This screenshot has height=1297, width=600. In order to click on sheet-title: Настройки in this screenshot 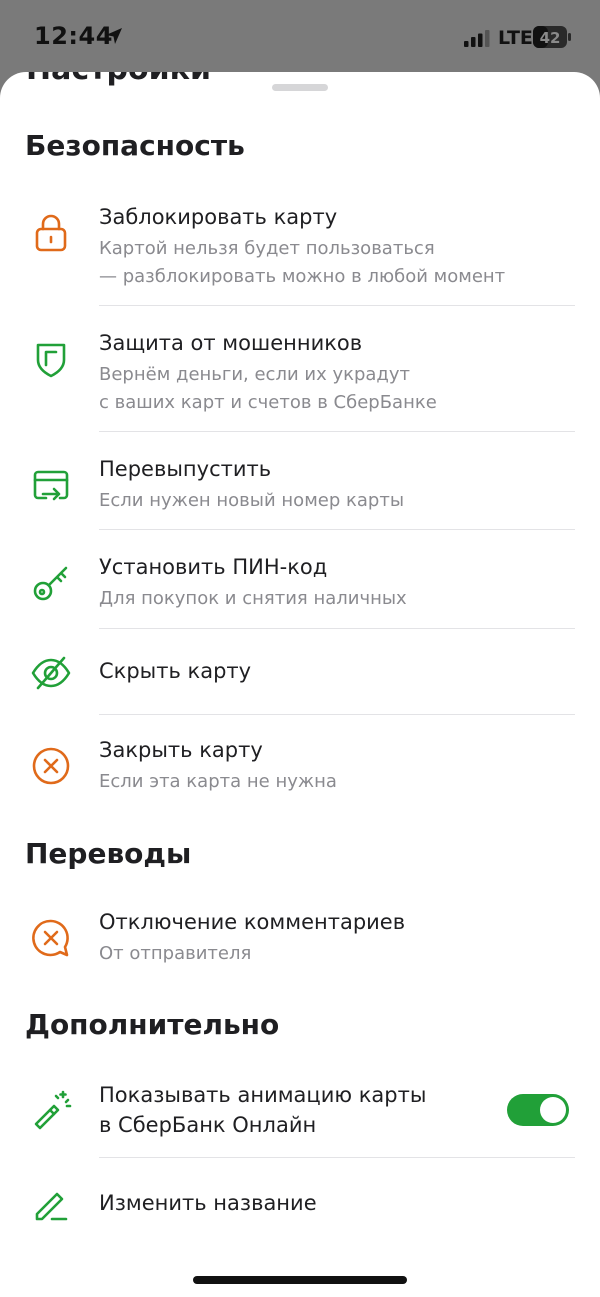, I will do `click(118, 79)`.